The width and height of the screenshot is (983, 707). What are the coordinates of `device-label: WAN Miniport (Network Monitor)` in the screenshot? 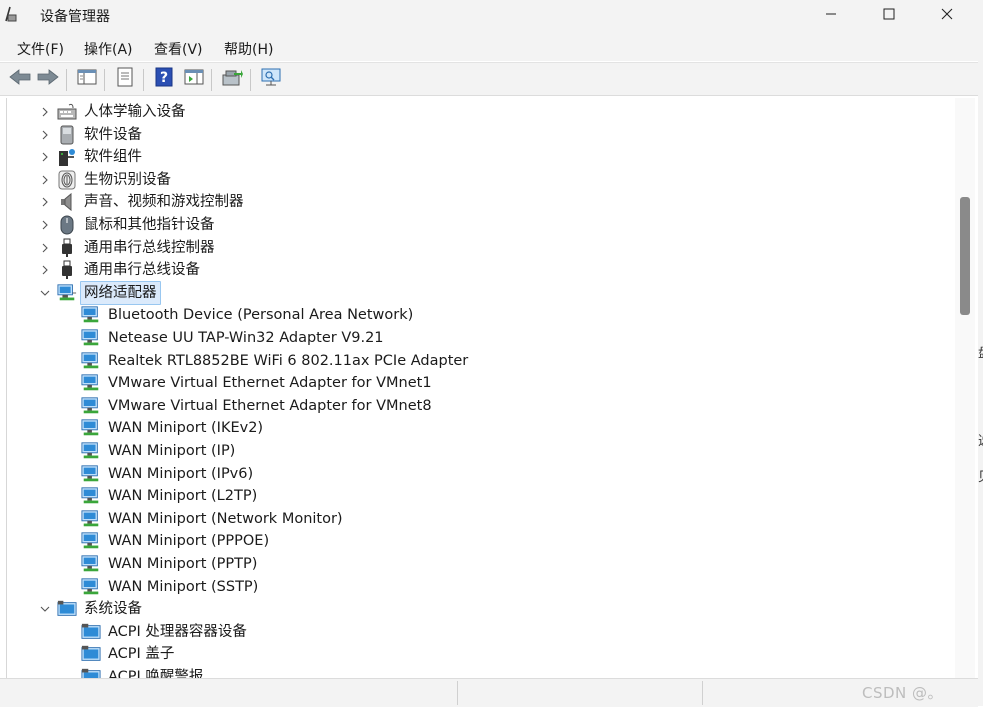 It's located at (225, 518).